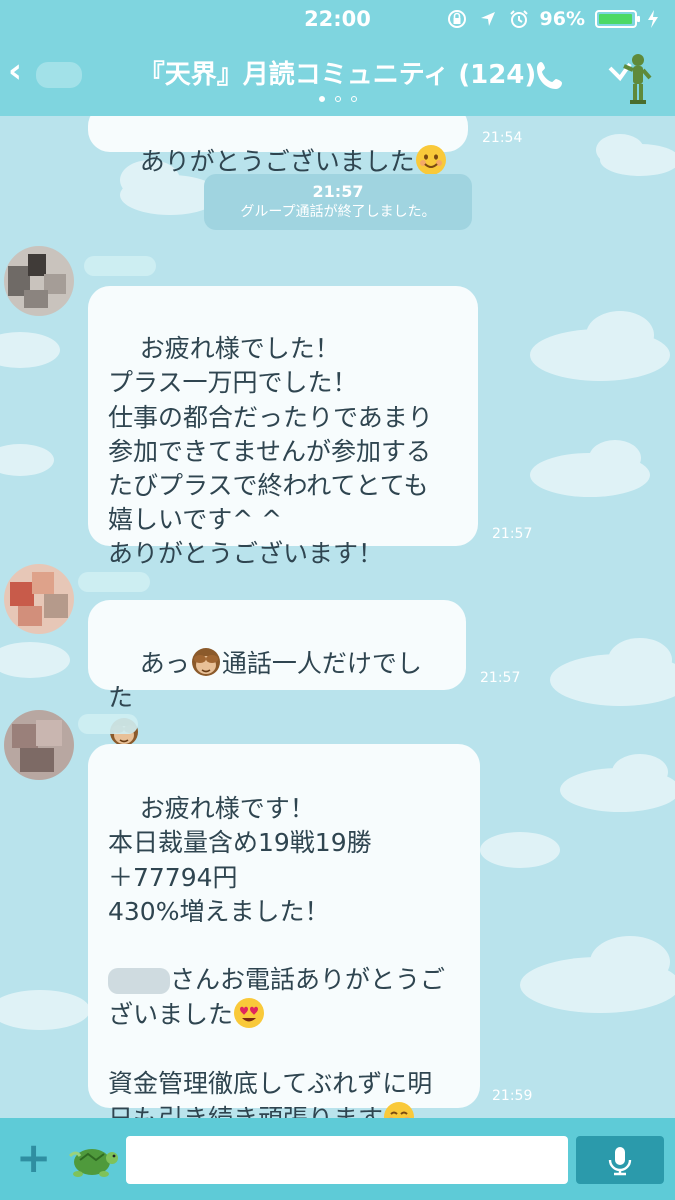 Image resolution: width=675 pixels, height=1200 pixels. Describe the element at coordinates (277, 673) in the screenshot. I see `message-bubble: あっ 通話一人だけでした` at that location.